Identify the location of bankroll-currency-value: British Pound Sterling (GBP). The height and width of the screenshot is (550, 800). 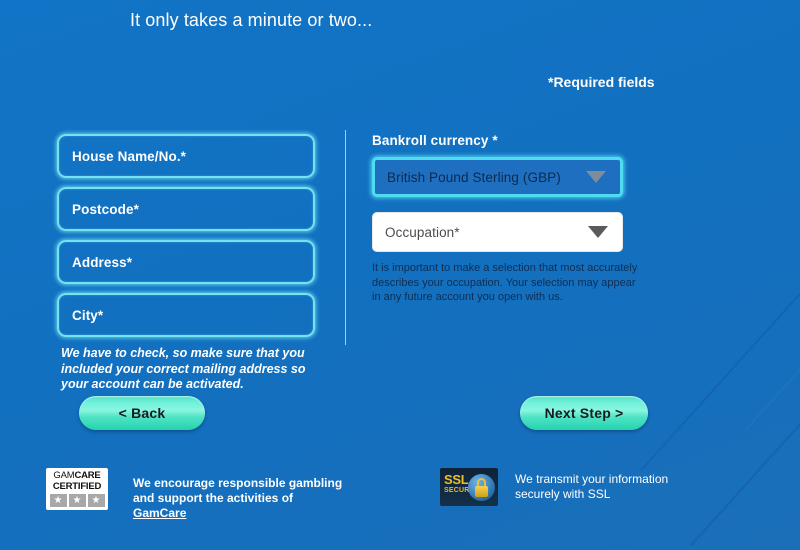
(474, 177).